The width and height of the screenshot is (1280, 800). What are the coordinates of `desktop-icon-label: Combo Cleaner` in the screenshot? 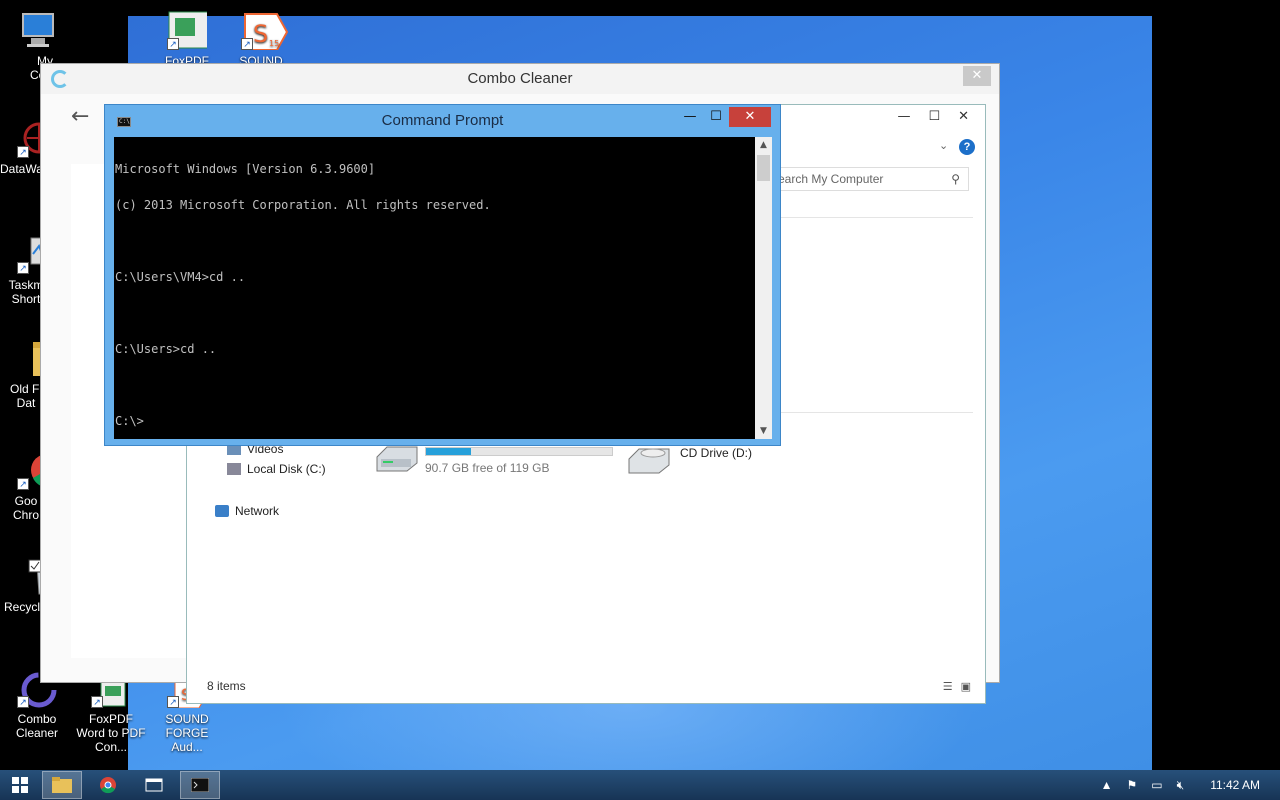 It's located at (37, 726).